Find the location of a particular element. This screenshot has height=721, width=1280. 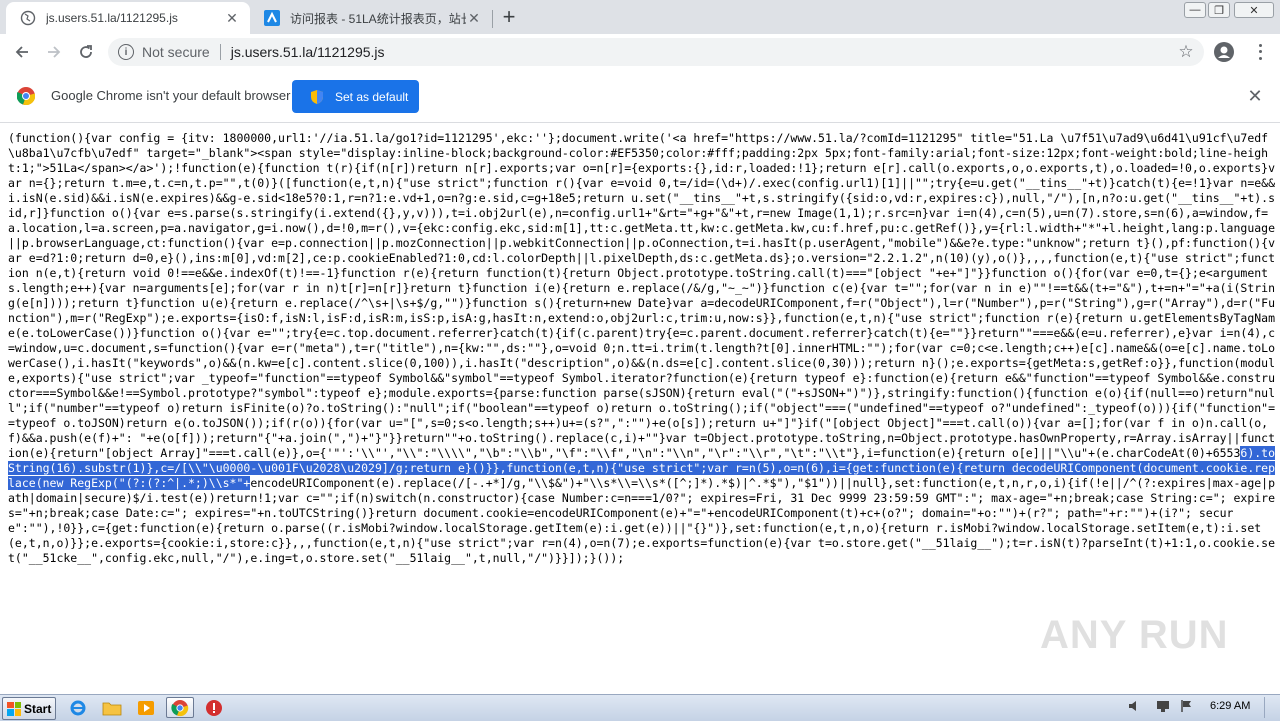

tab-inactive: 访问报表 - 51LA统计报表页，站长统 ✕ is located at coordinates (371, 18).